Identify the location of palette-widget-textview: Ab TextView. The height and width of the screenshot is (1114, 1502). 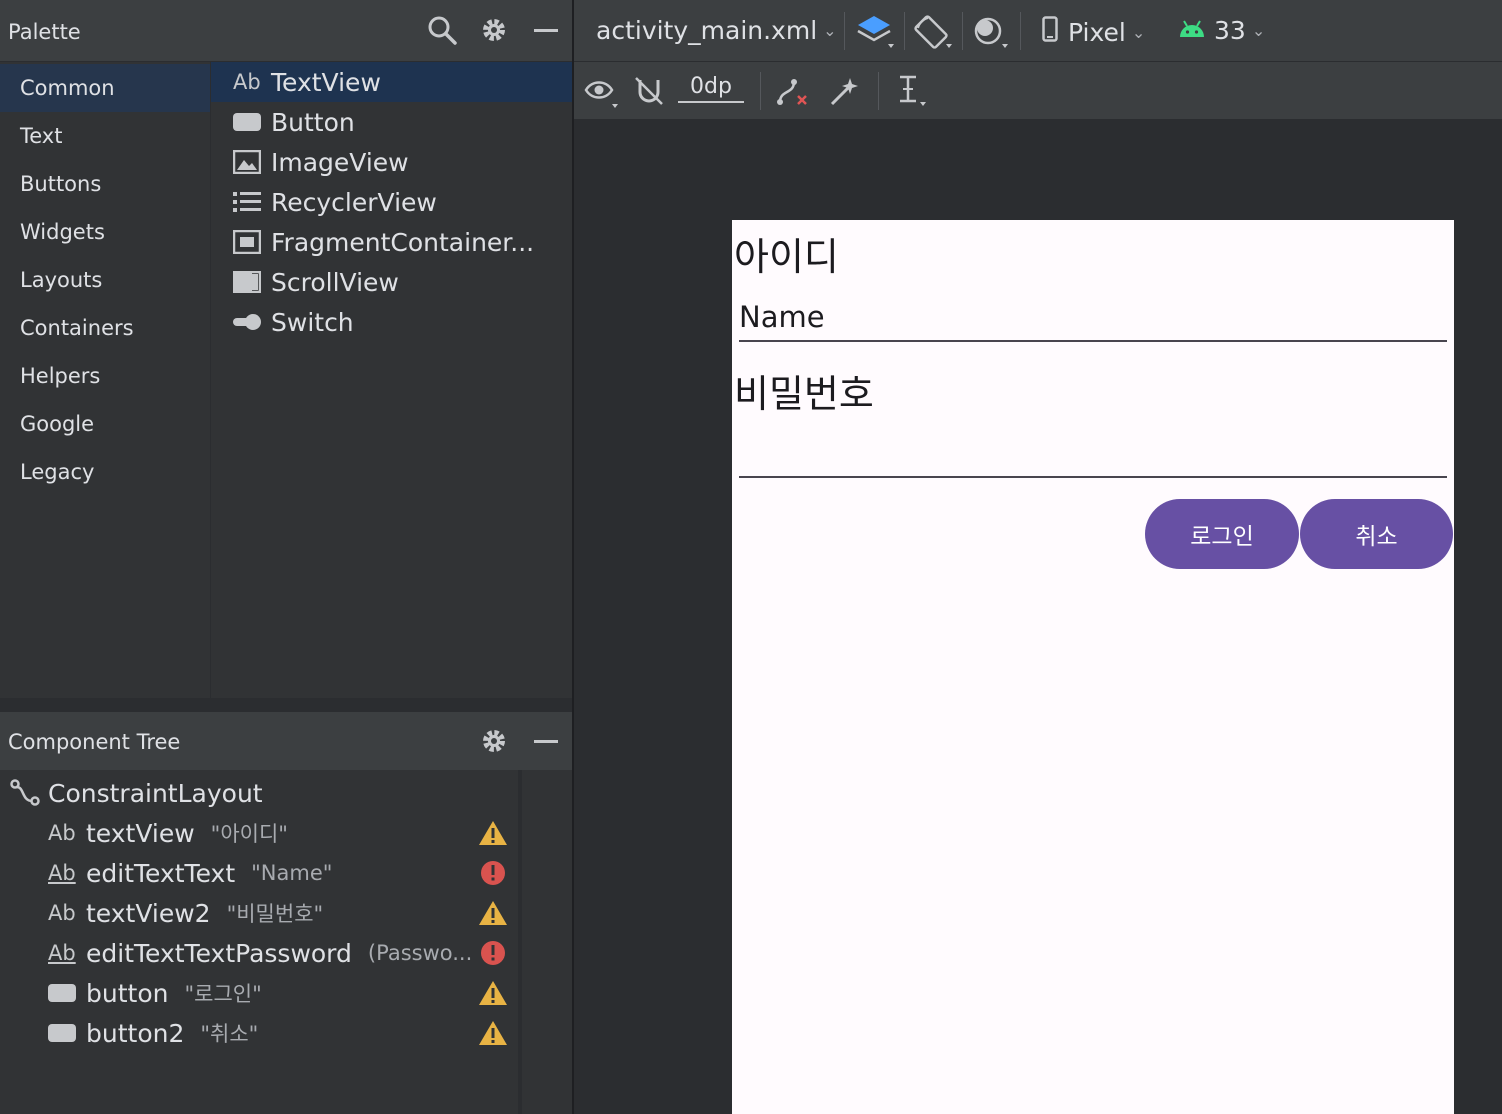
(392, 82).